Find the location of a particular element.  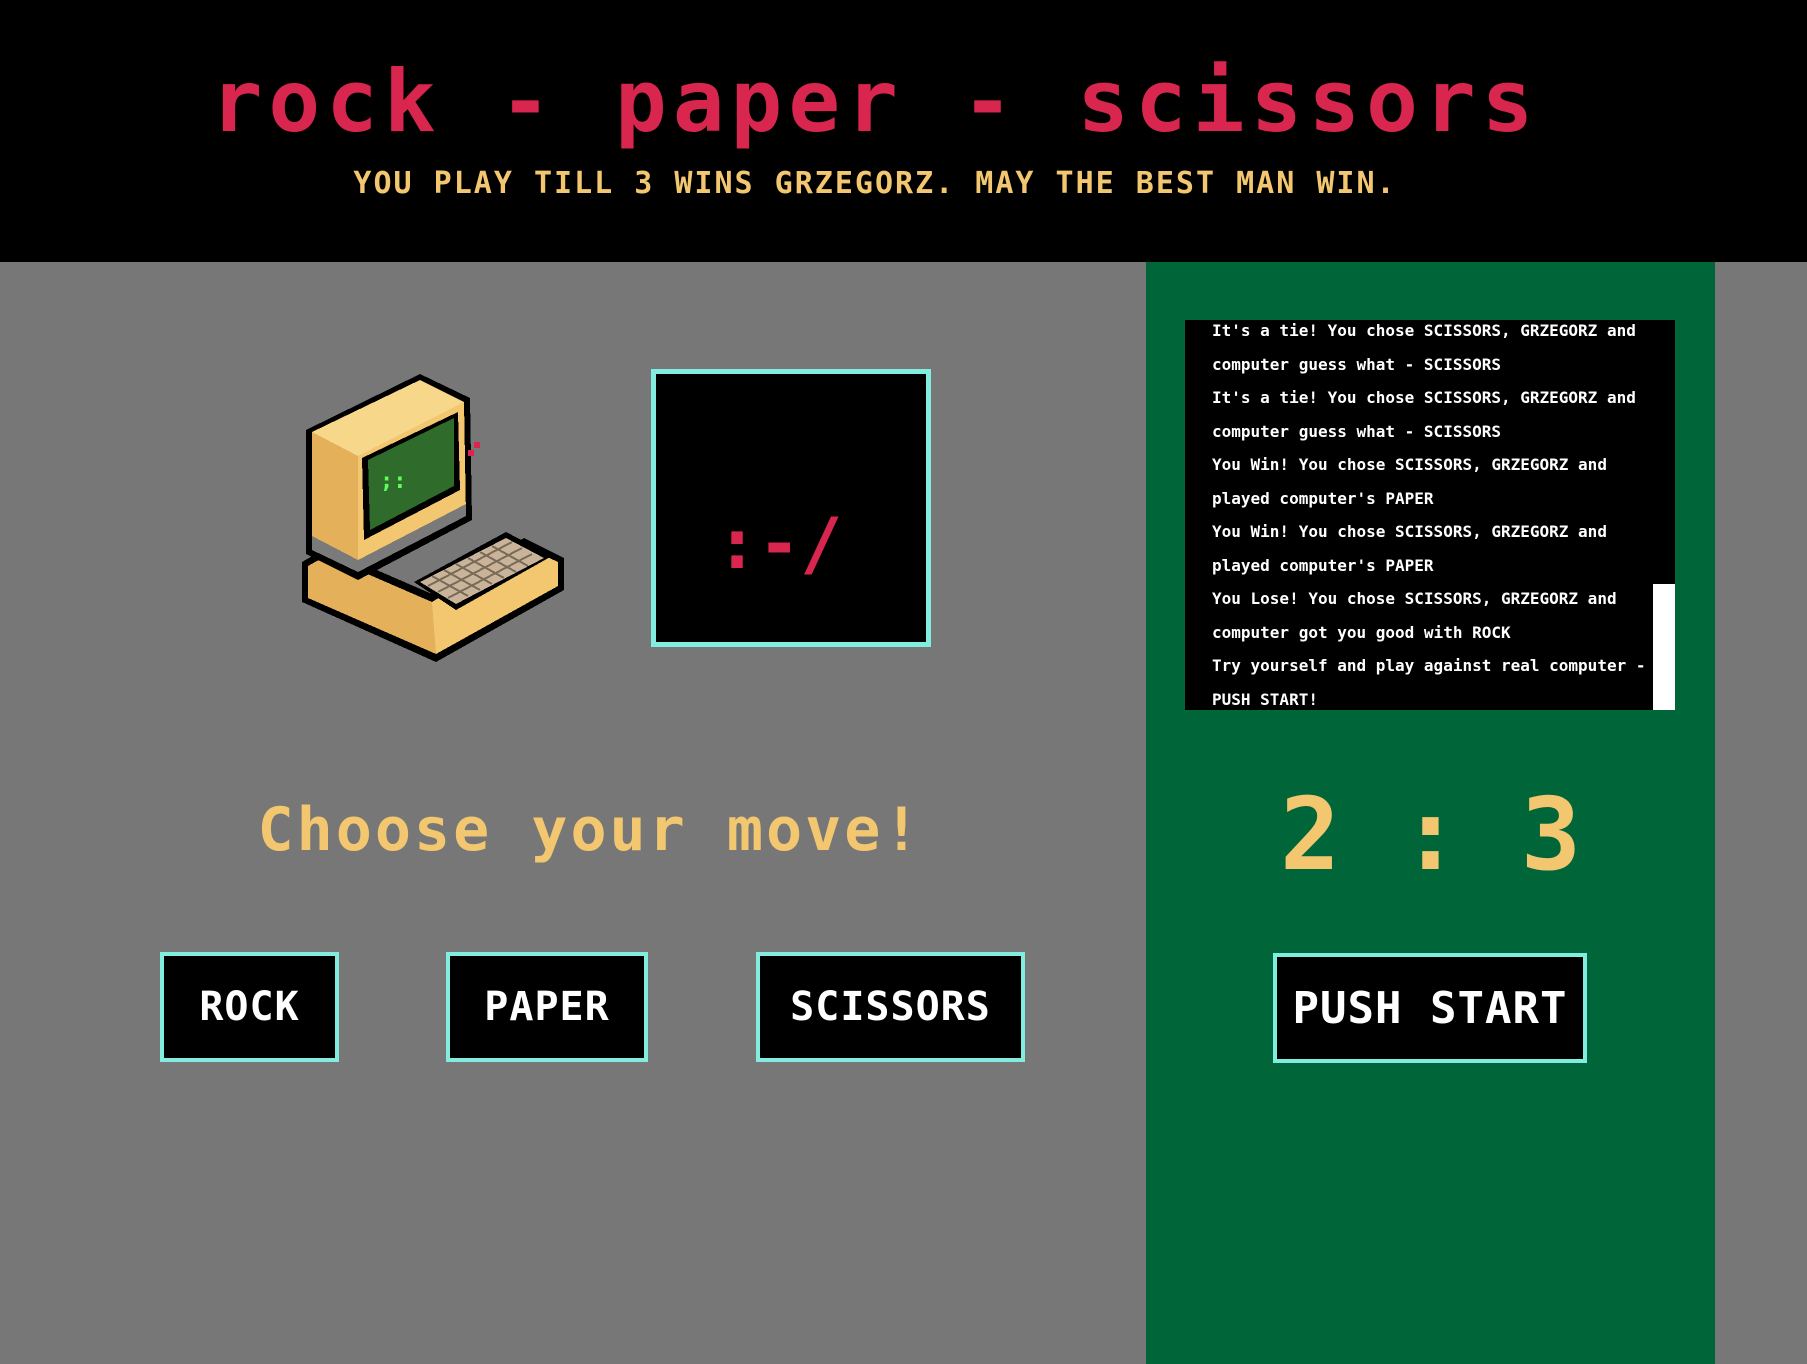

computer-icon: ;: is located at coordinates (433, 518).